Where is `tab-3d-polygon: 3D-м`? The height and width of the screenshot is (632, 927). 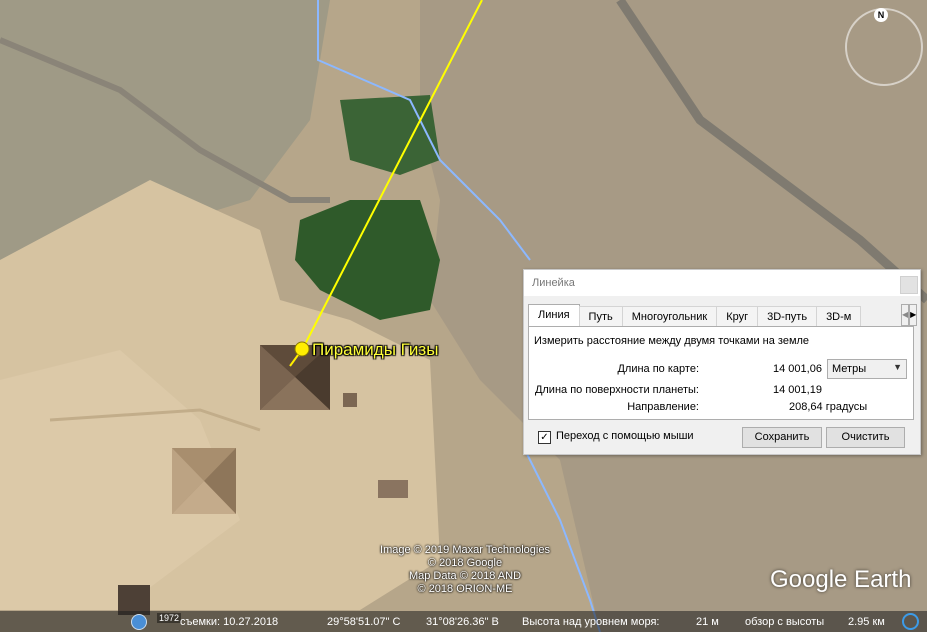
tab-3d-polygon: 3D-м is located at coordinates (839, 316).